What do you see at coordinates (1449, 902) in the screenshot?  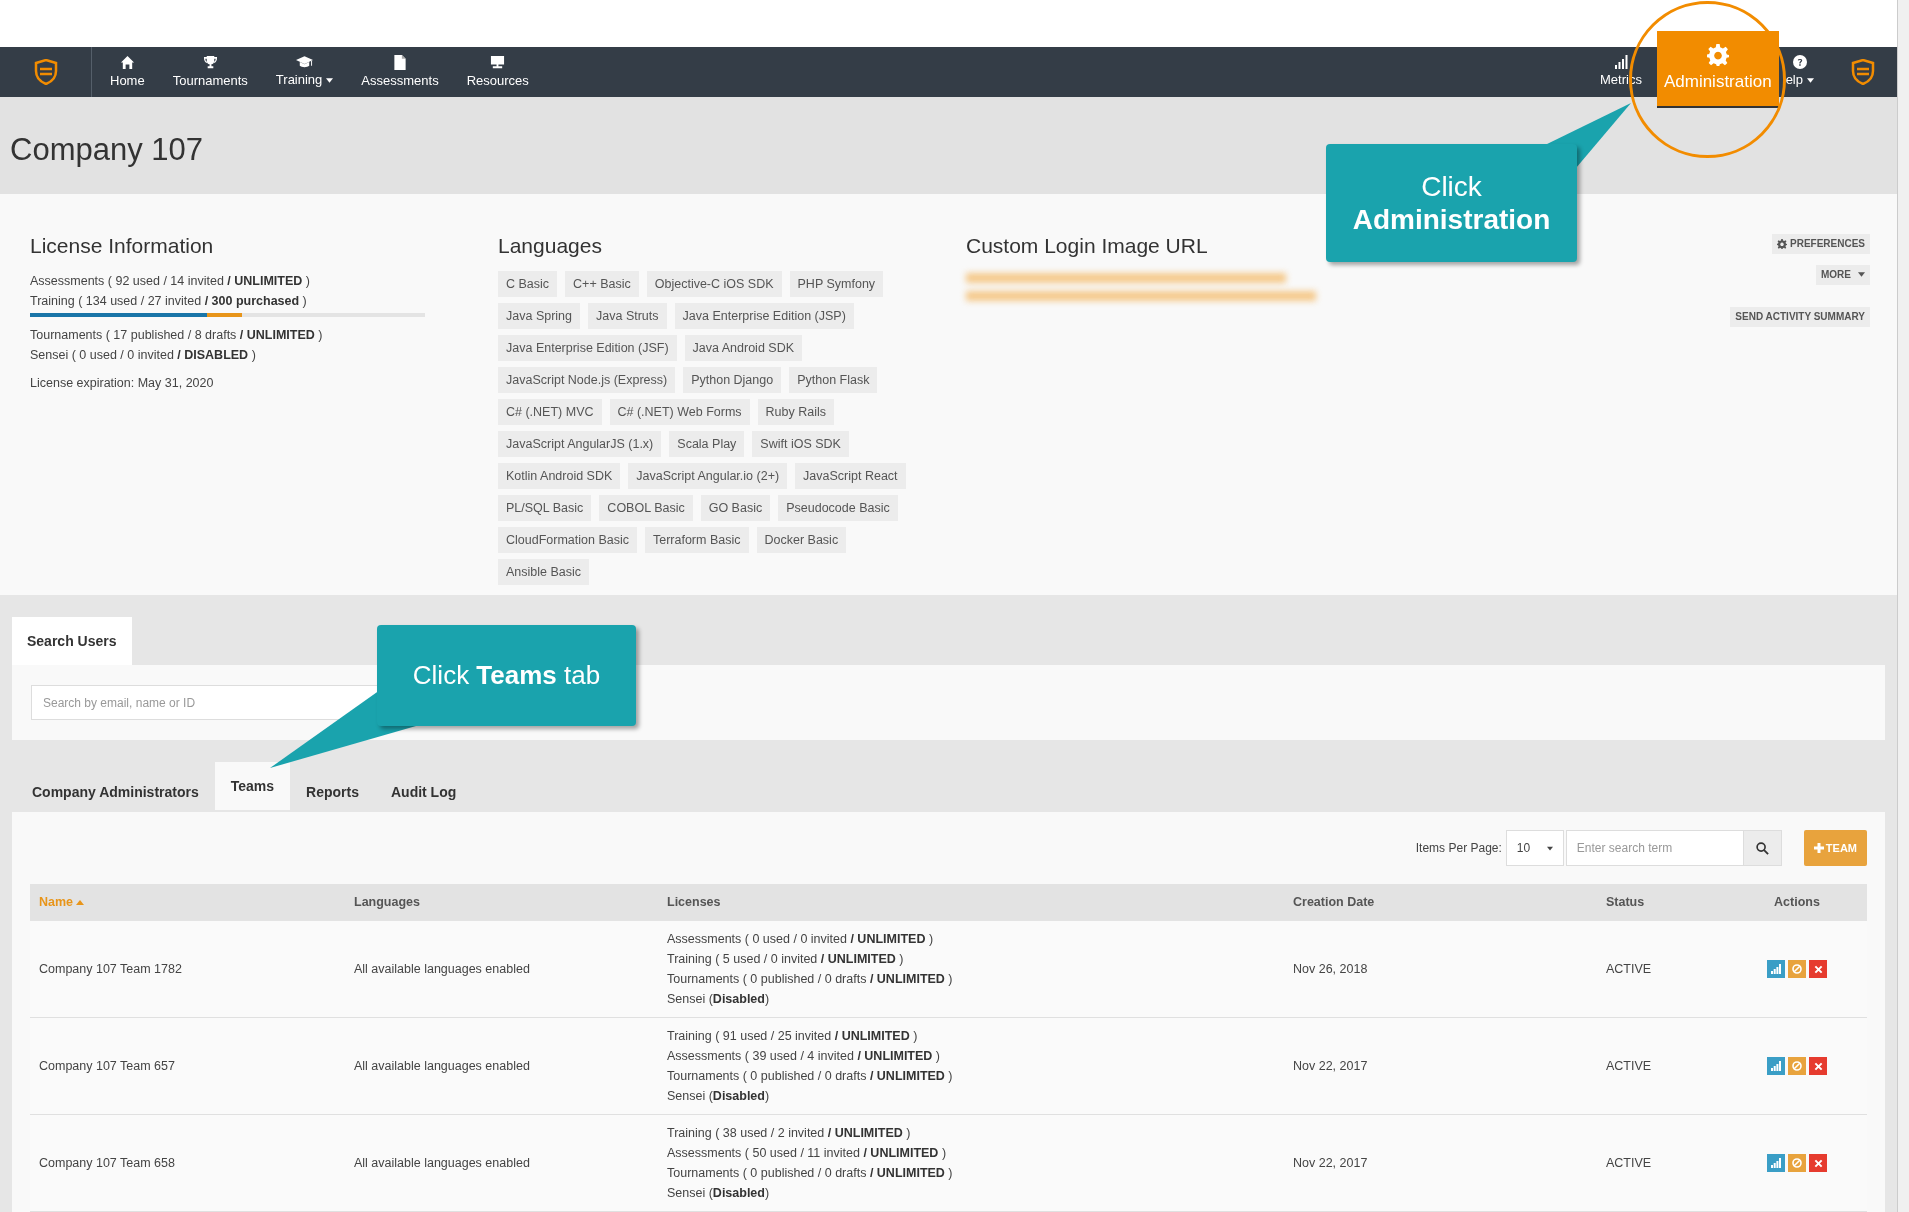 I see `column-header: Creation Date` at bounding box center [1449, 902].